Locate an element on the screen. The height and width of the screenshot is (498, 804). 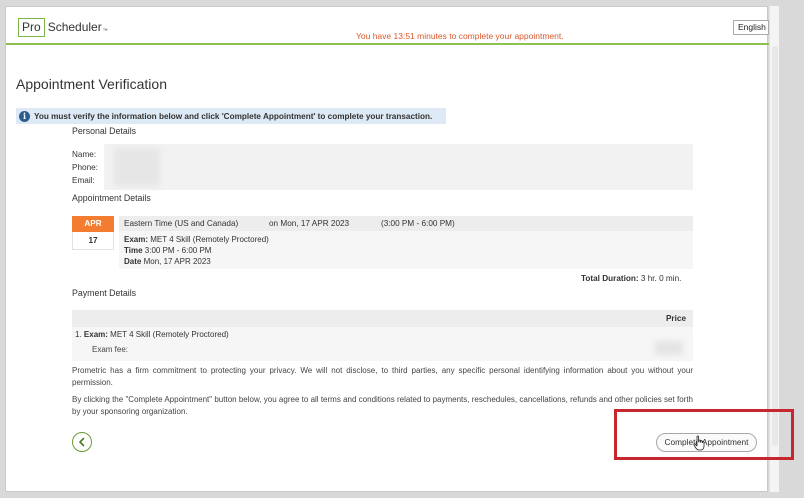
phone-label: Phone: is located at coordinates (85, 167).